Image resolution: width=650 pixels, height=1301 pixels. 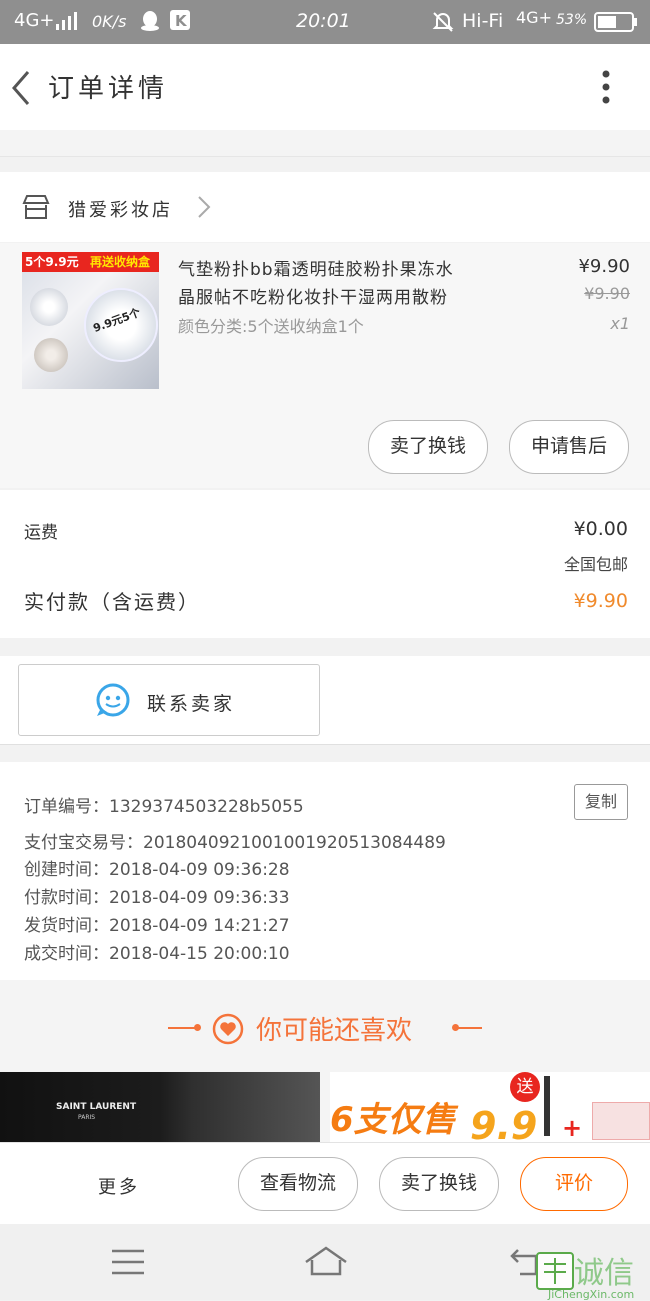 What do you see at coordinates (157, 926) in the screenshot?
I see `shipped-time: 发货时间：2018-04-09 14:21:27` at bounding box center [157, 926].